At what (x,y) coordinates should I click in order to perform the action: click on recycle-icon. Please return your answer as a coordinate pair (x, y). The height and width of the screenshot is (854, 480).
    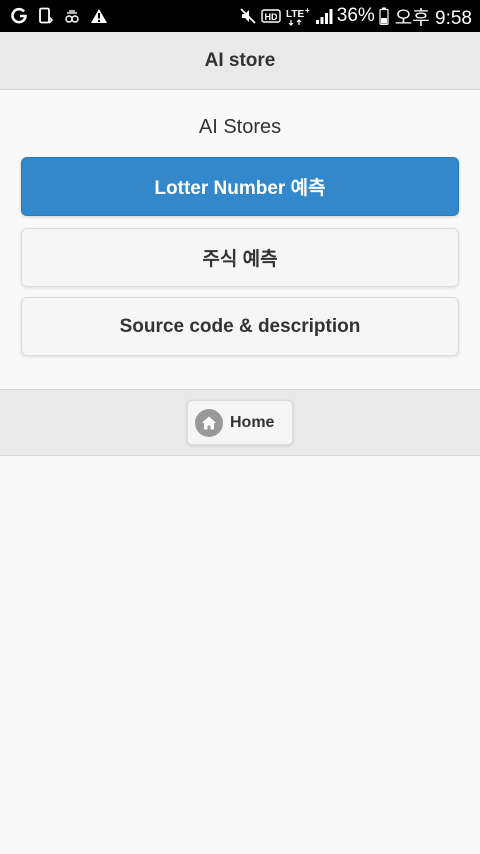
    Looking at the image, I should click on (72, 16).